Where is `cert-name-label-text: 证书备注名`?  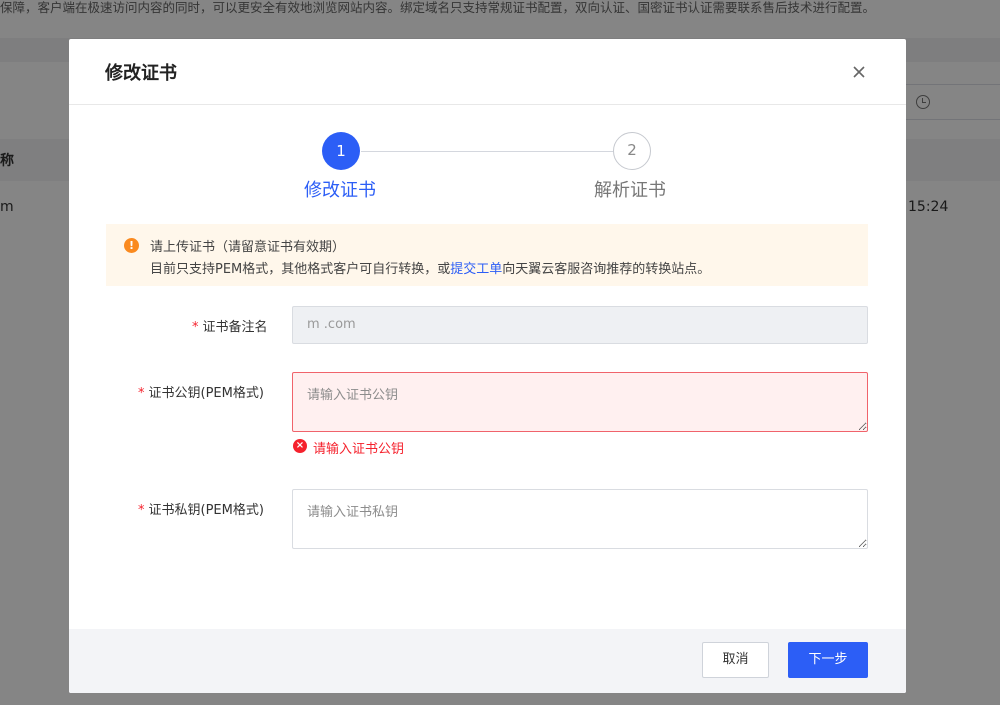 cert-name-label-text: 证书备注名 is located at coordinates (235, 327).